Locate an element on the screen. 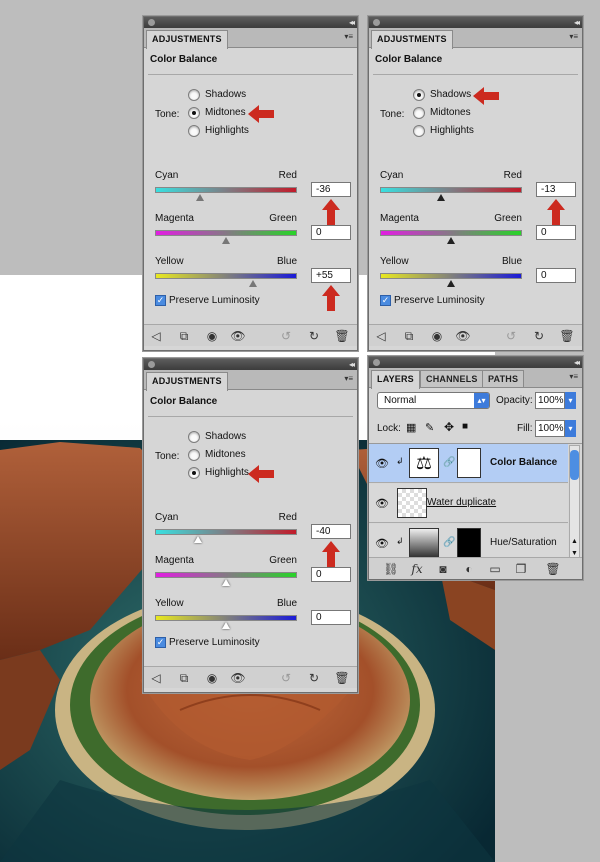 Image resolution: width=600 pixels, height=862 pixels. fx-icon: fx is located at coordinates (417, 569).